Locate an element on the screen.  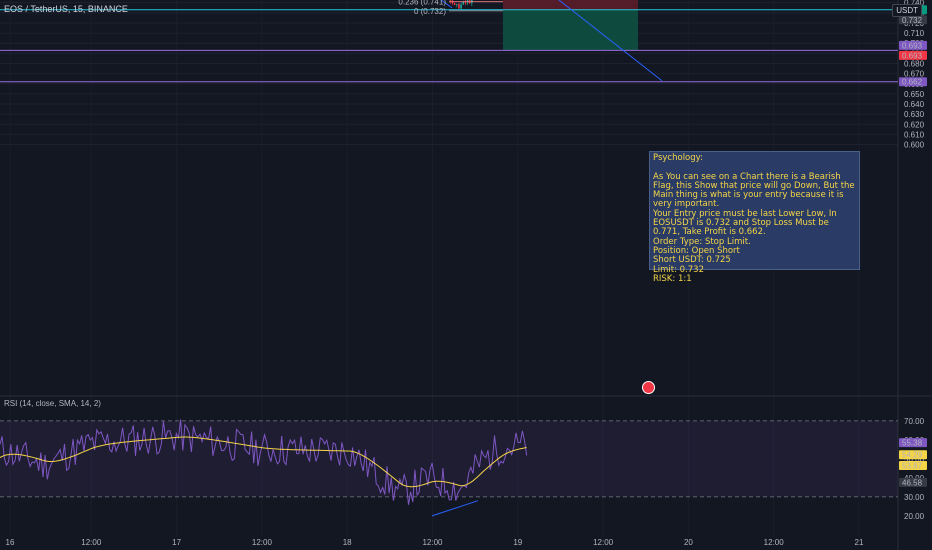
currency-unit: USDT is located at coordinates (907, 10).